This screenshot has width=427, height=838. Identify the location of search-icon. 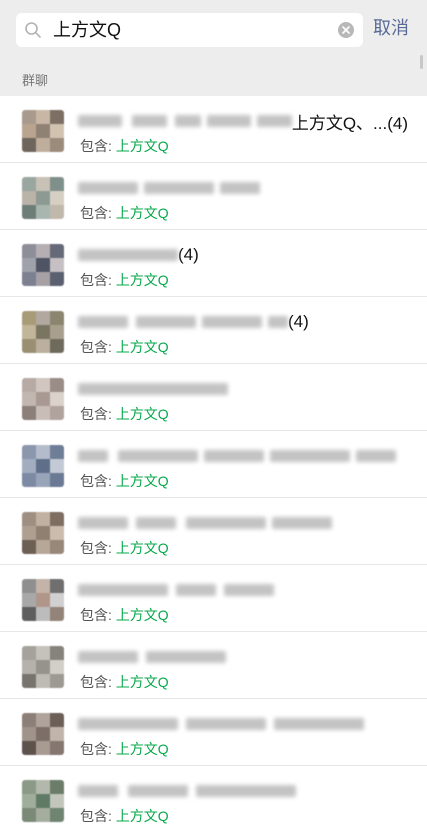
(33, 30).